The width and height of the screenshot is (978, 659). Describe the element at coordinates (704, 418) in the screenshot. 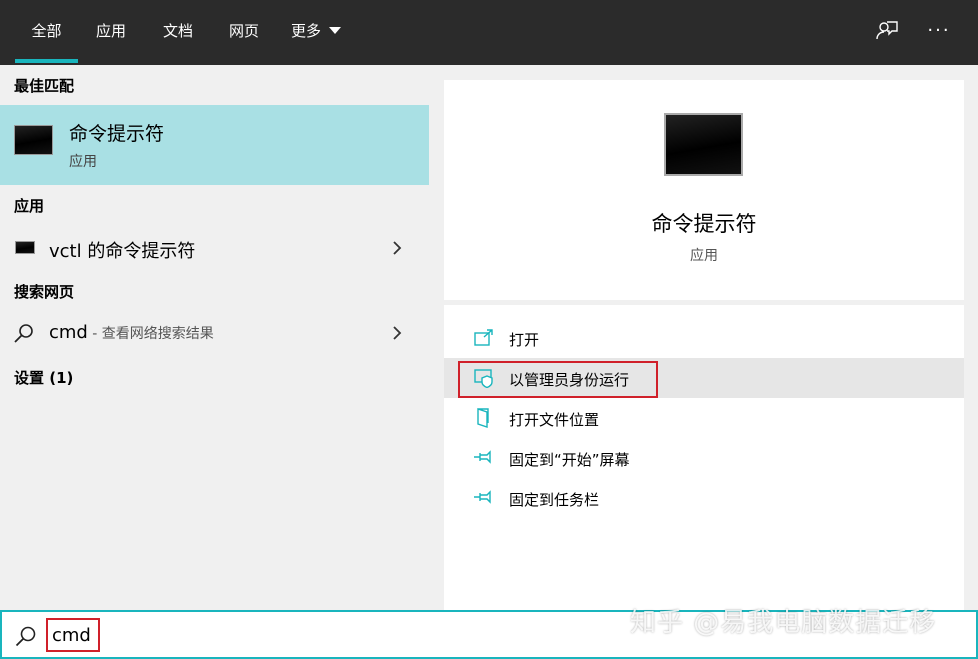

I see `action-open-file-location: 打开文件位置` at that location.